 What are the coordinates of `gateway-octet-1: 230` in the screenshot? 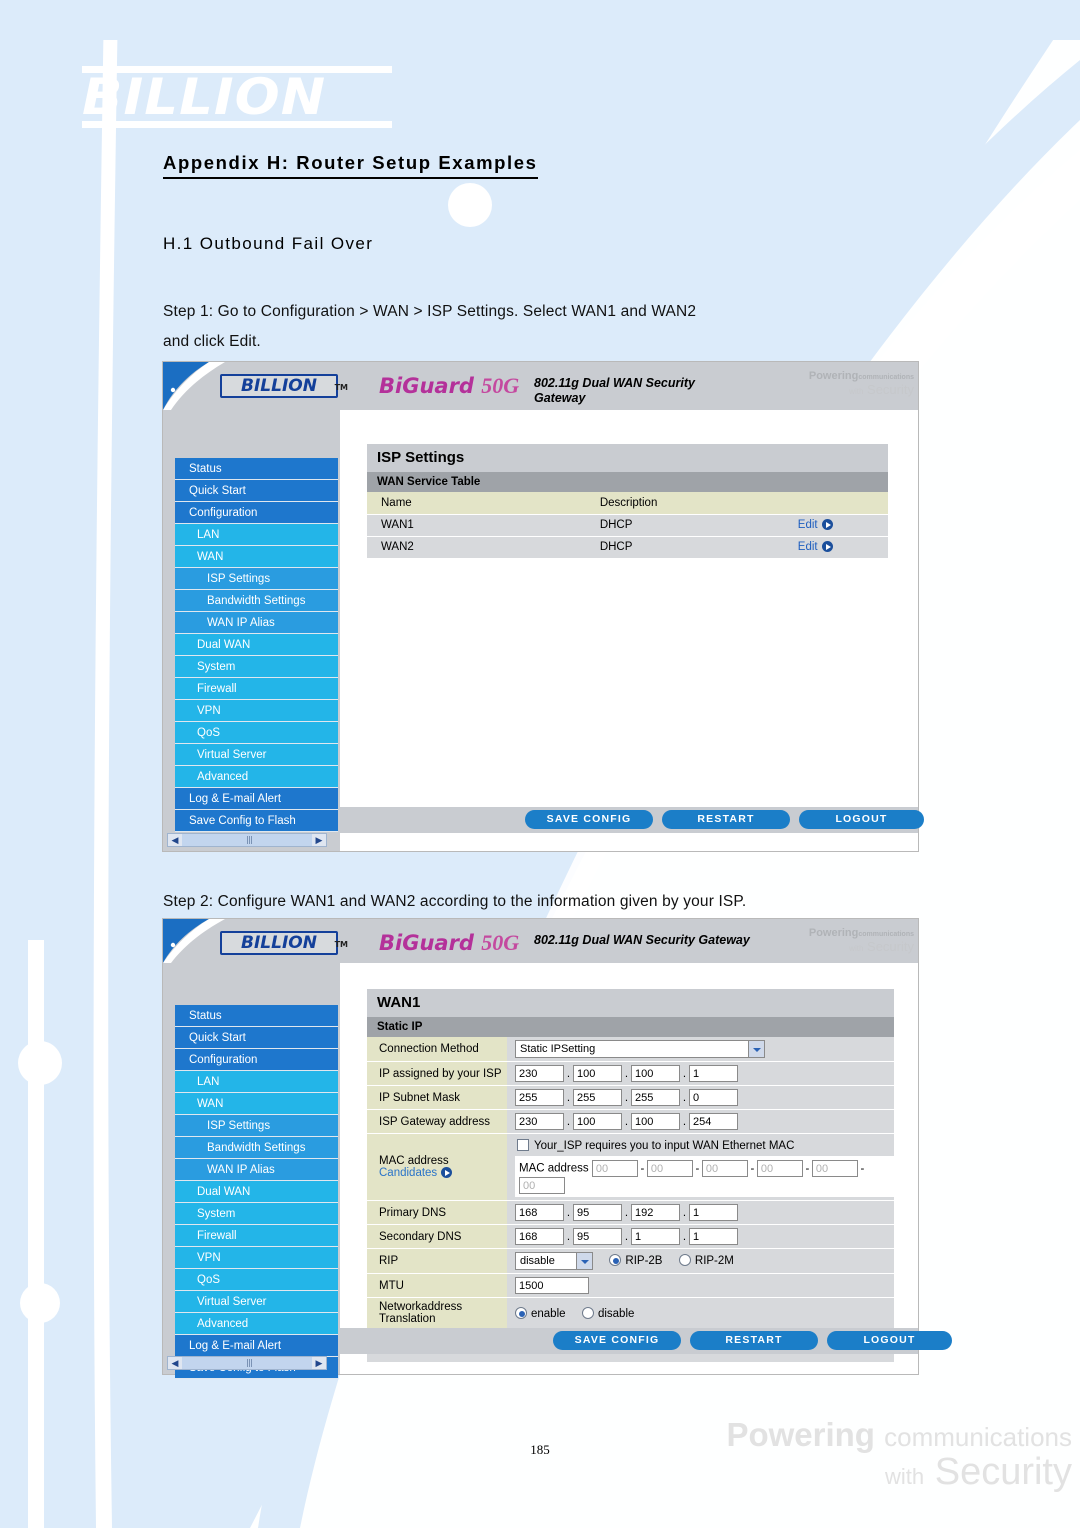 It's located at (539, 1121).